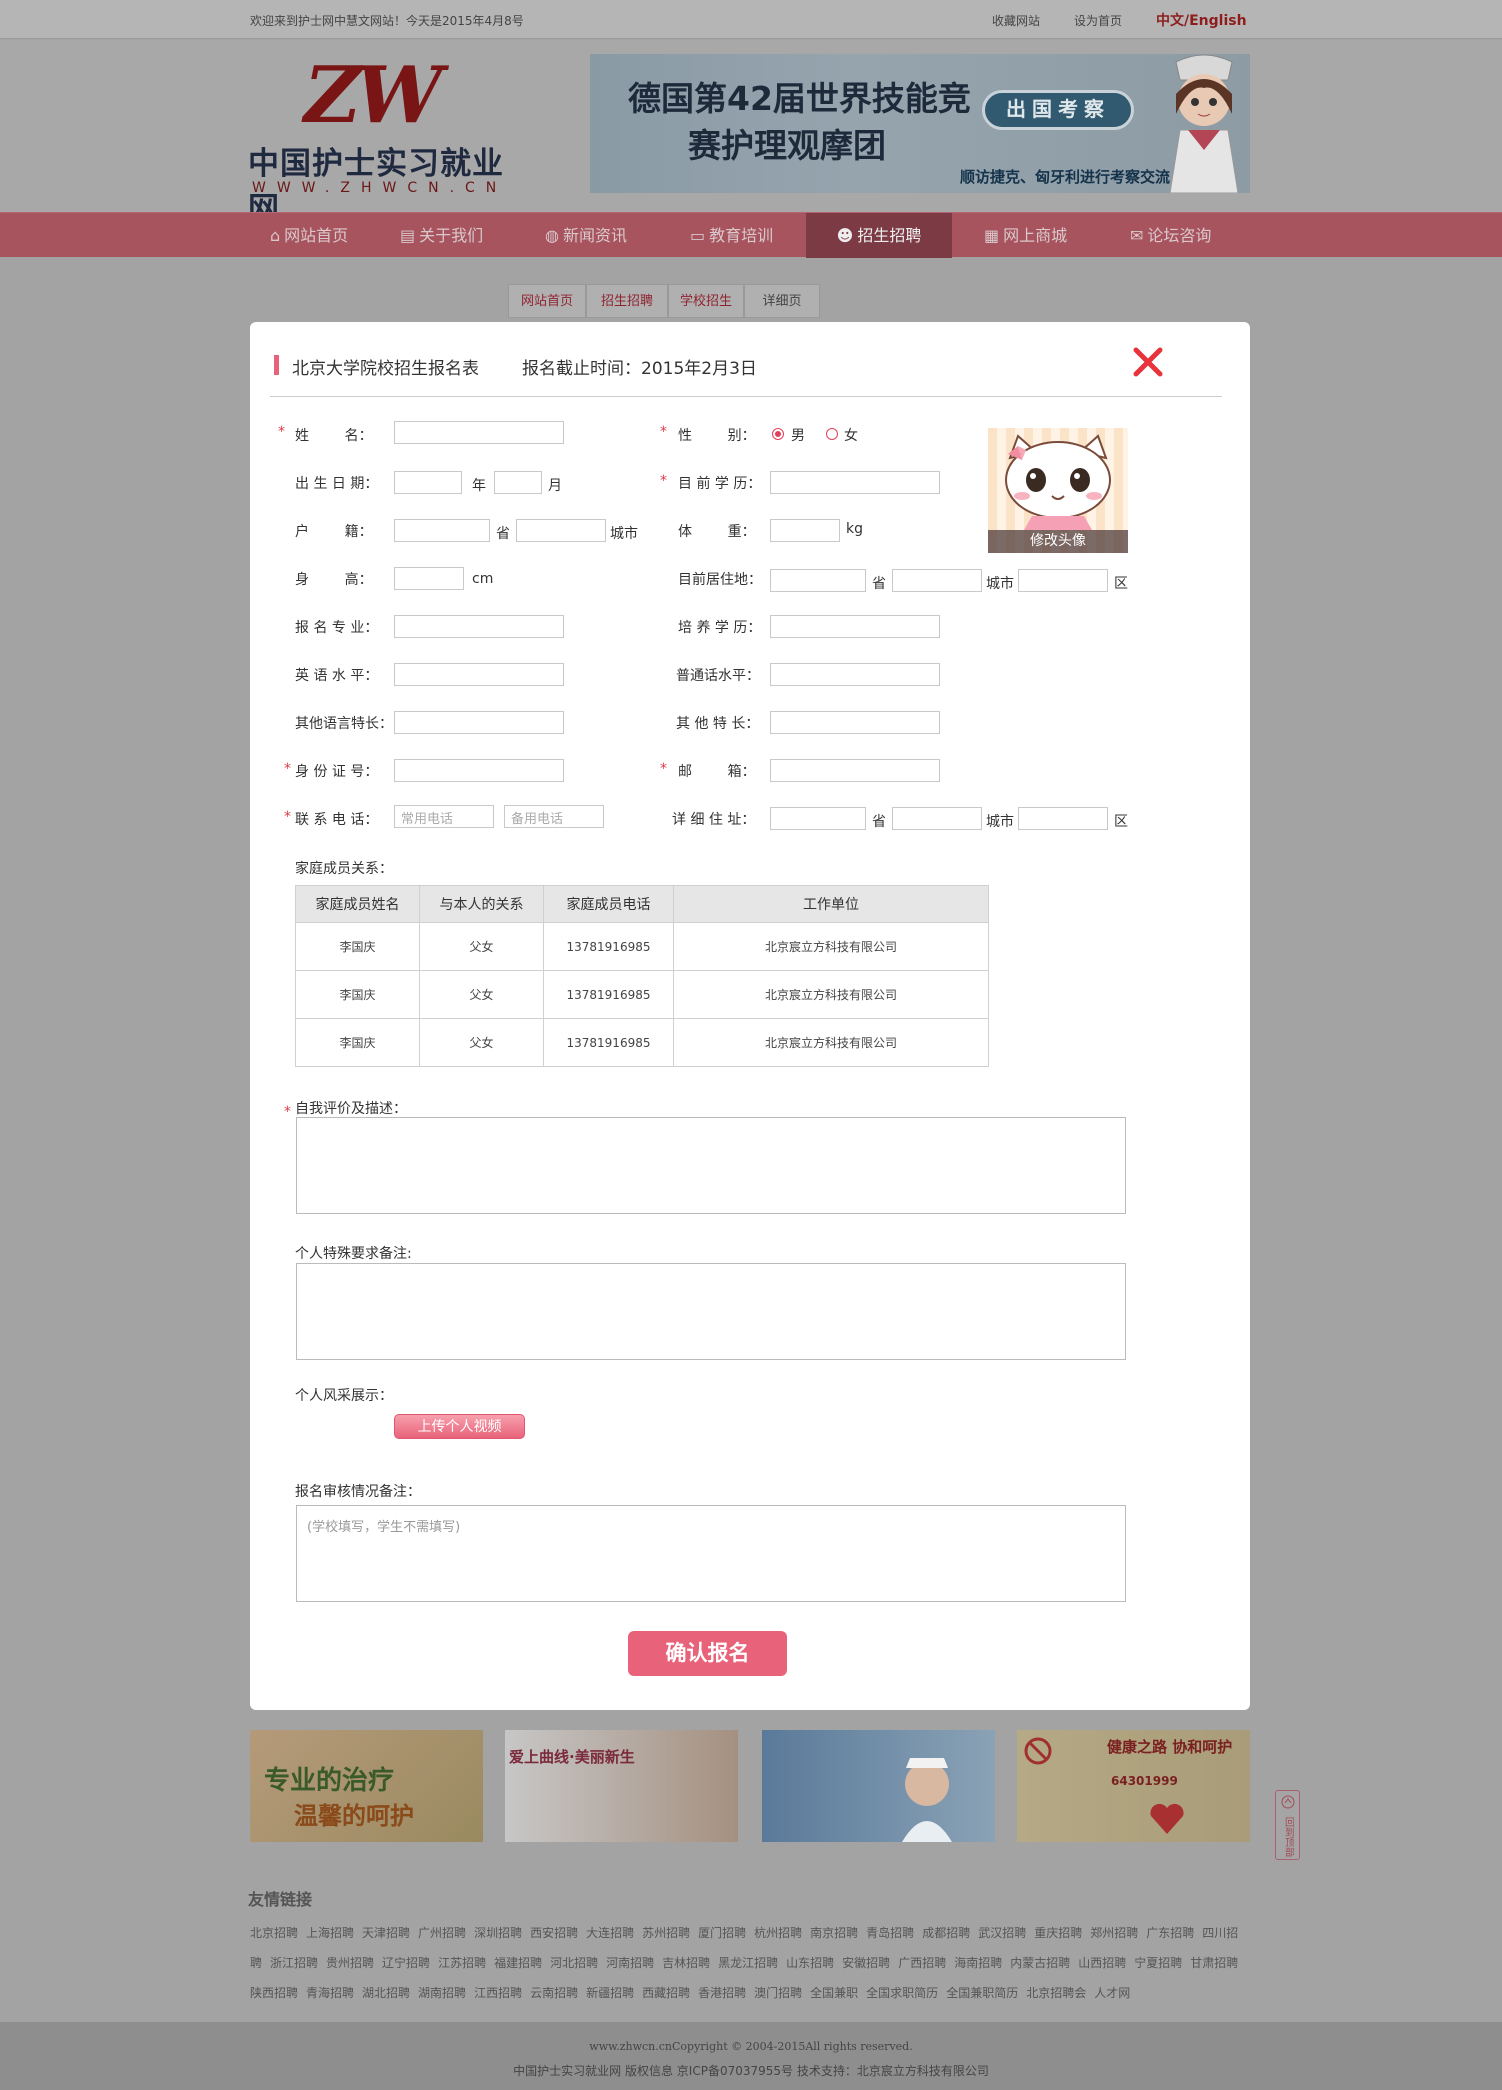 The width and height of the screenshot is (1502, 2090). Describe the element at coordinates (462, 1963) in the screenshot. I see `friend-link: 江苏招聘` at that location.